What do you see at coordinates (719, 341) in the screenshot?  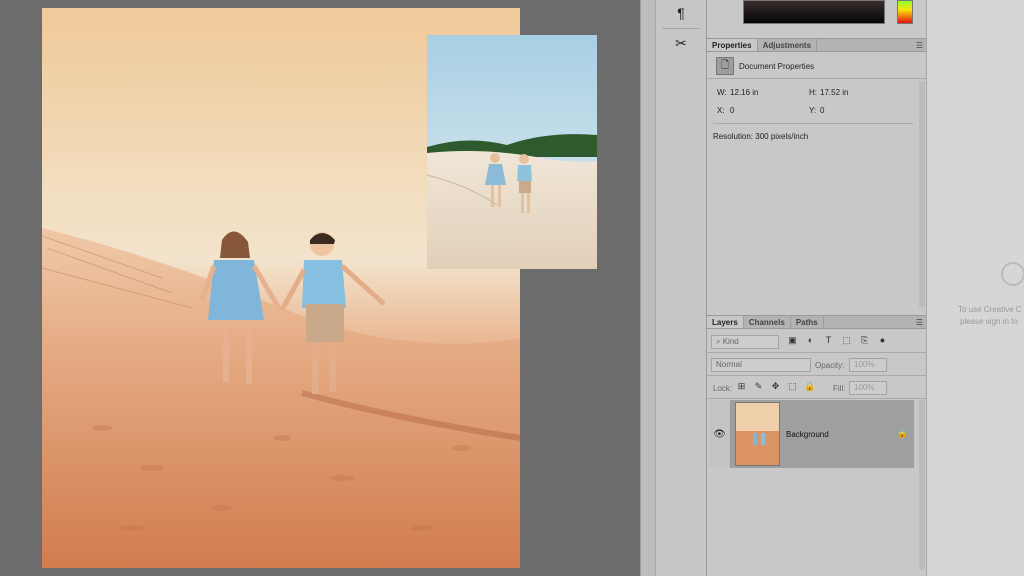 I see `search-icon: ⌕` at bounding box center [719, 341].